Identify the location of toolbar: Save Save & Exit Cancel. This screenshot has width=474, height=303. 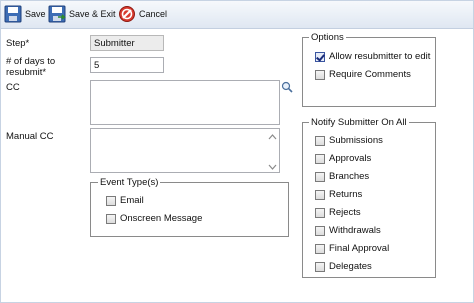
(237, 14).